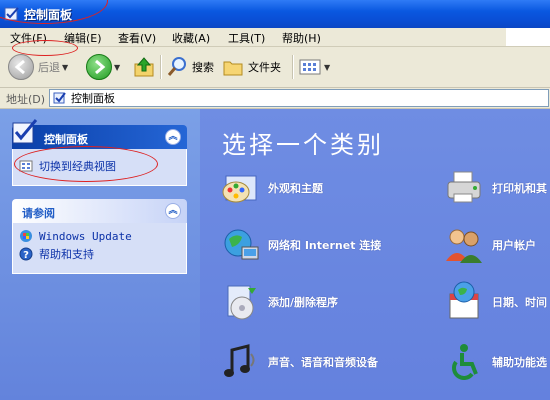 The height and width of the screenshot is (400, 550). Describe the element at coordinates (303, 145) in the screenshot. I see `page-heading: 选择一个类别` at that location.